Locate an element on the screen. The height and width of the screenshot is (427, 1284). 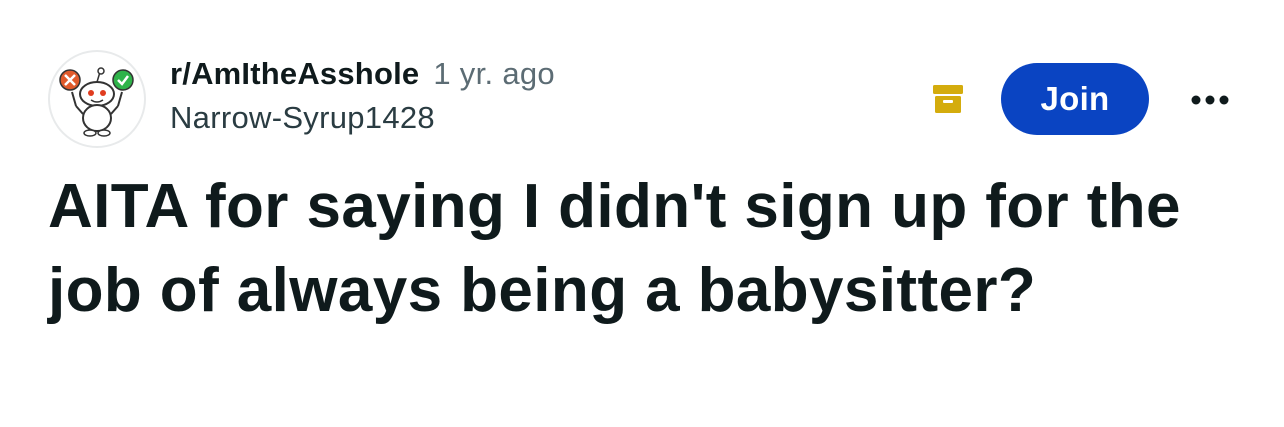
join-button: Join is located at coordinates (1075, 99).